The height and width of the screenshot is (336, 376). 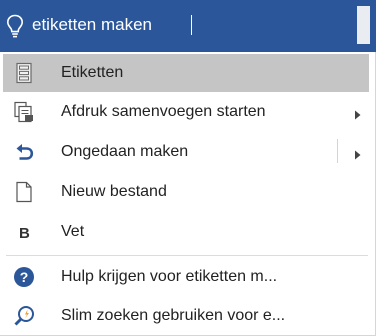 What do you see at coordinates (363, 25) in the screenshot?
I see `search-field-edge` at bounding box center [363, 25].